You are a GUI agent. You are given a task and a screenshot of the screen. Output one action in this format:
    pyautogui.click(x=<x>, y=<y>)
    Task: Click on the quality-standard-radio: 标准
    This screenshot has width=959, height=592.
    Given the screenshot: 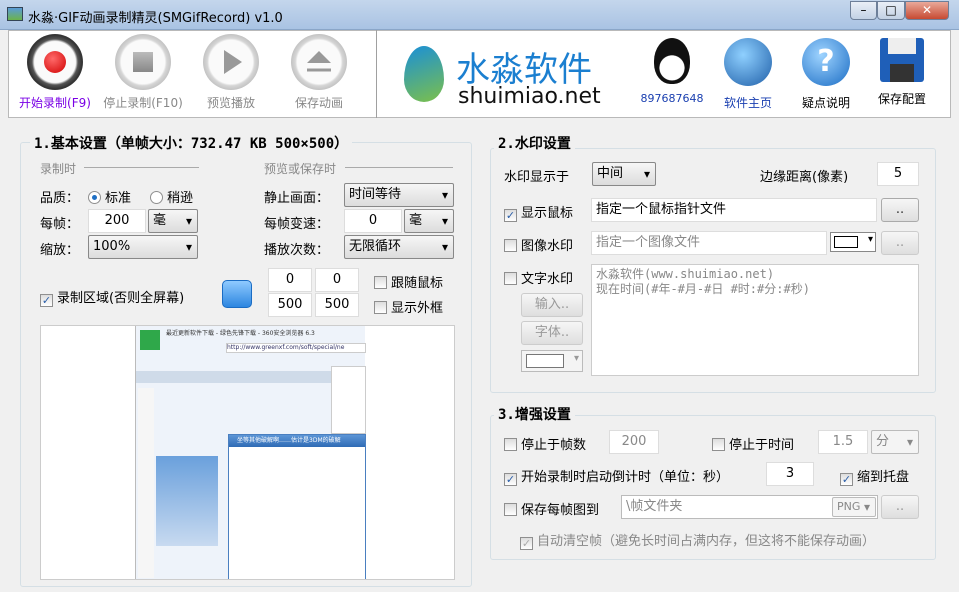 What is the action you would take?
    pyautogui.click(x=109, y=196)
    